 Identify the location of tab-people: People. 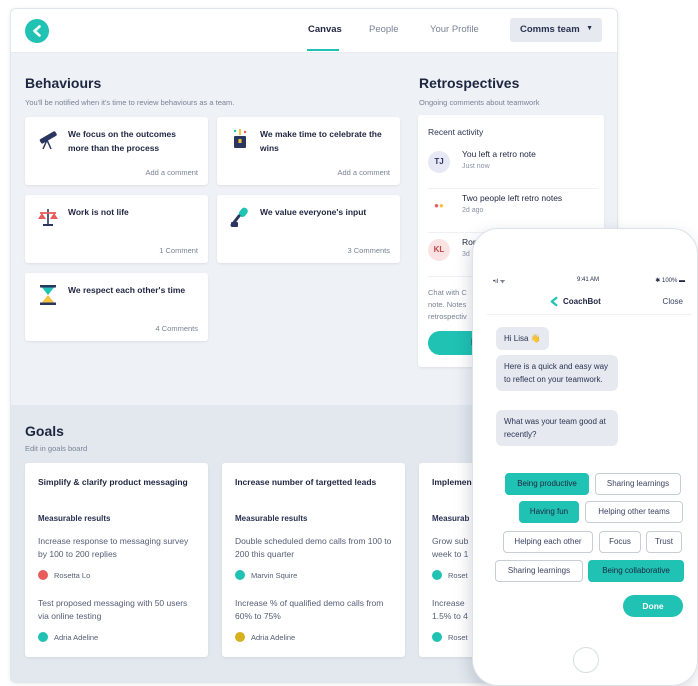
(384, 29).